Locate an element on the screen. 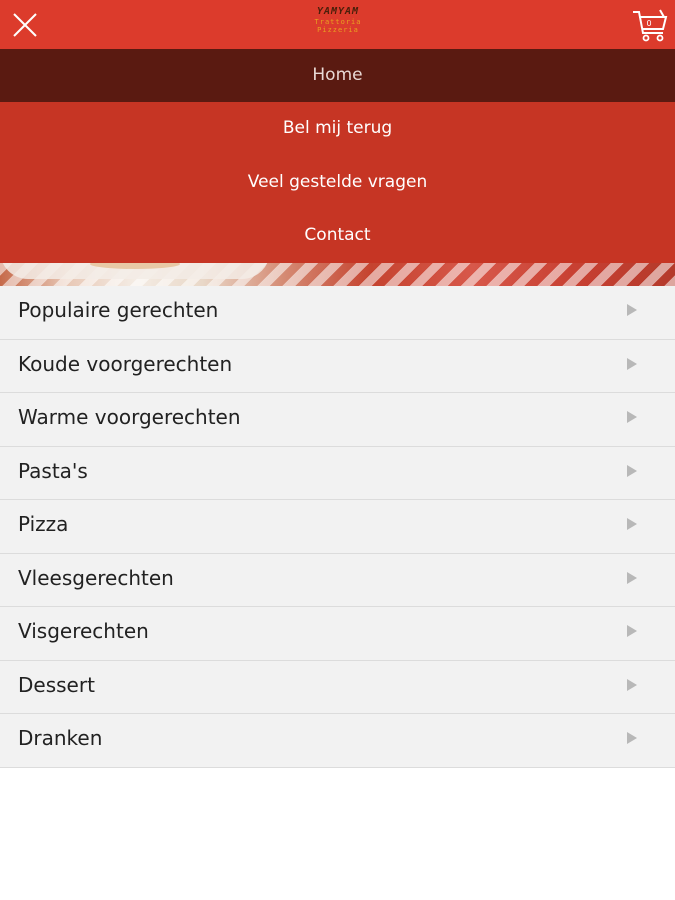 The height and width of the screenshot is (900, 675). menu-item-home: Home is located at coordinates (337, 75).